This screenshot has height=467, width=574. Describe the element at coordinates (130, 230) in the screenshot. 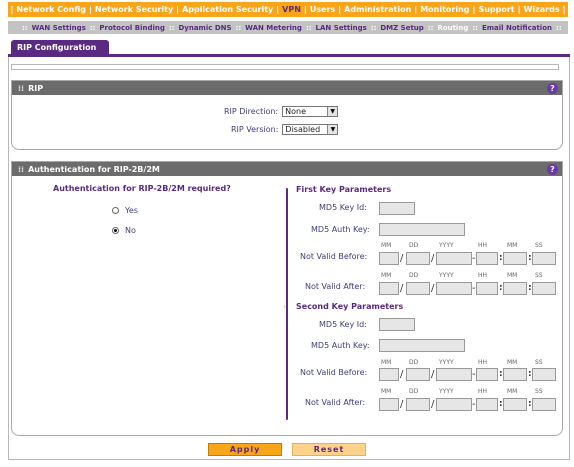

I see `radio-no-label: No` at that location.